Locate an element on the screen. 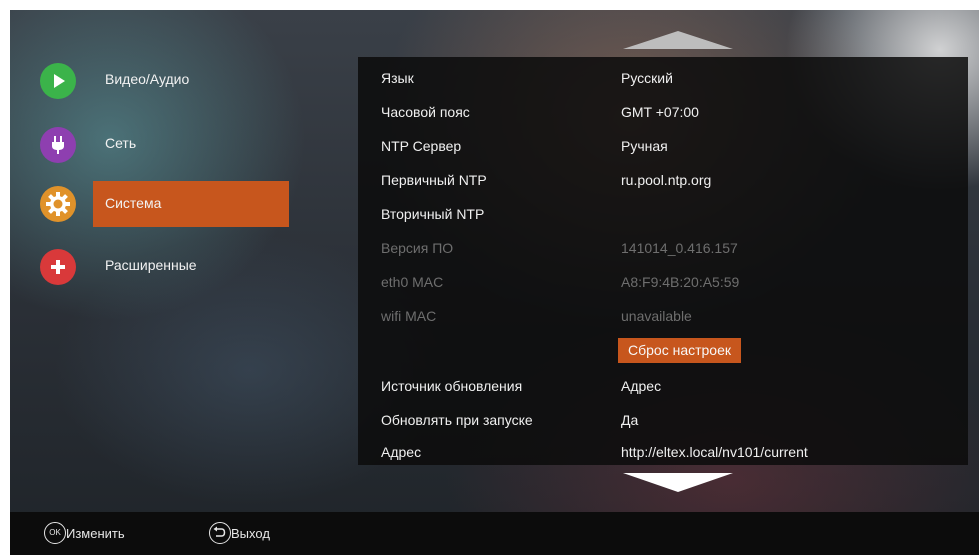  setting-value: GMT +07:00 is located at coordinates (660, 112).